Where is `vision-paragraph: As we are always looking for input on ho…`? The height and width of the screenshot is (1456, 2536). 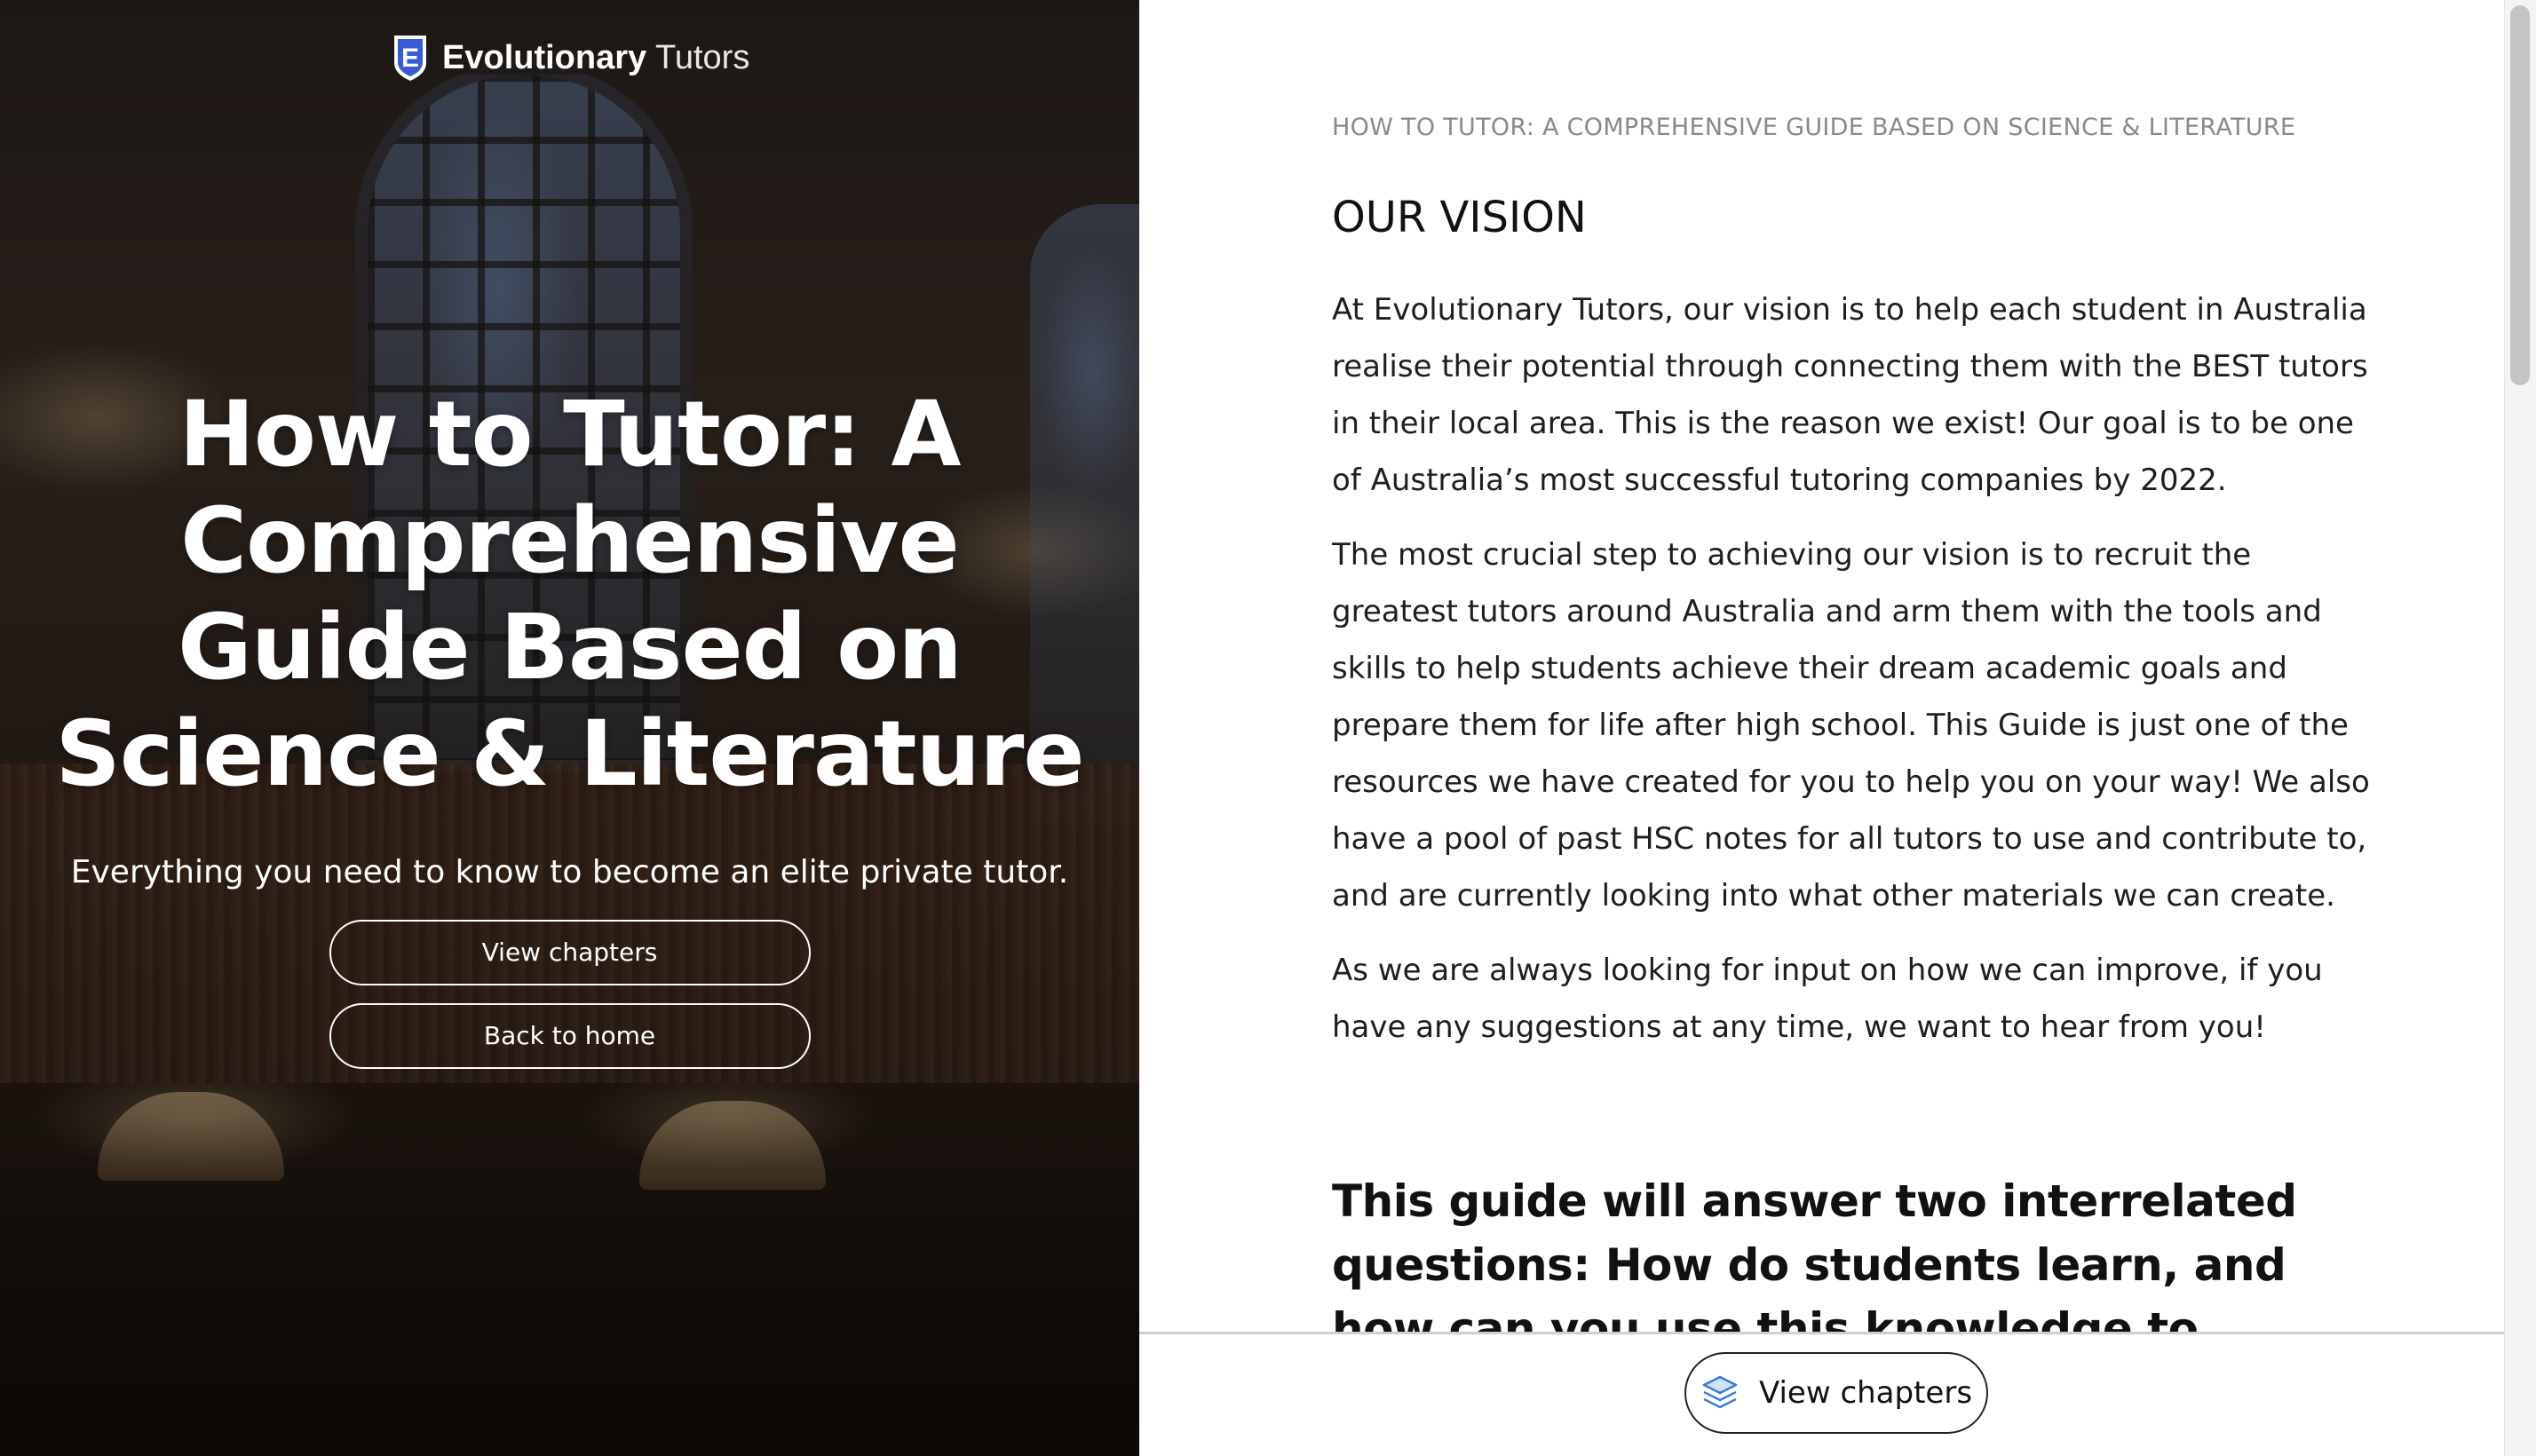 vision-paragraph: As we are always looking for input on ho… is located at coordinates (1828, 999).